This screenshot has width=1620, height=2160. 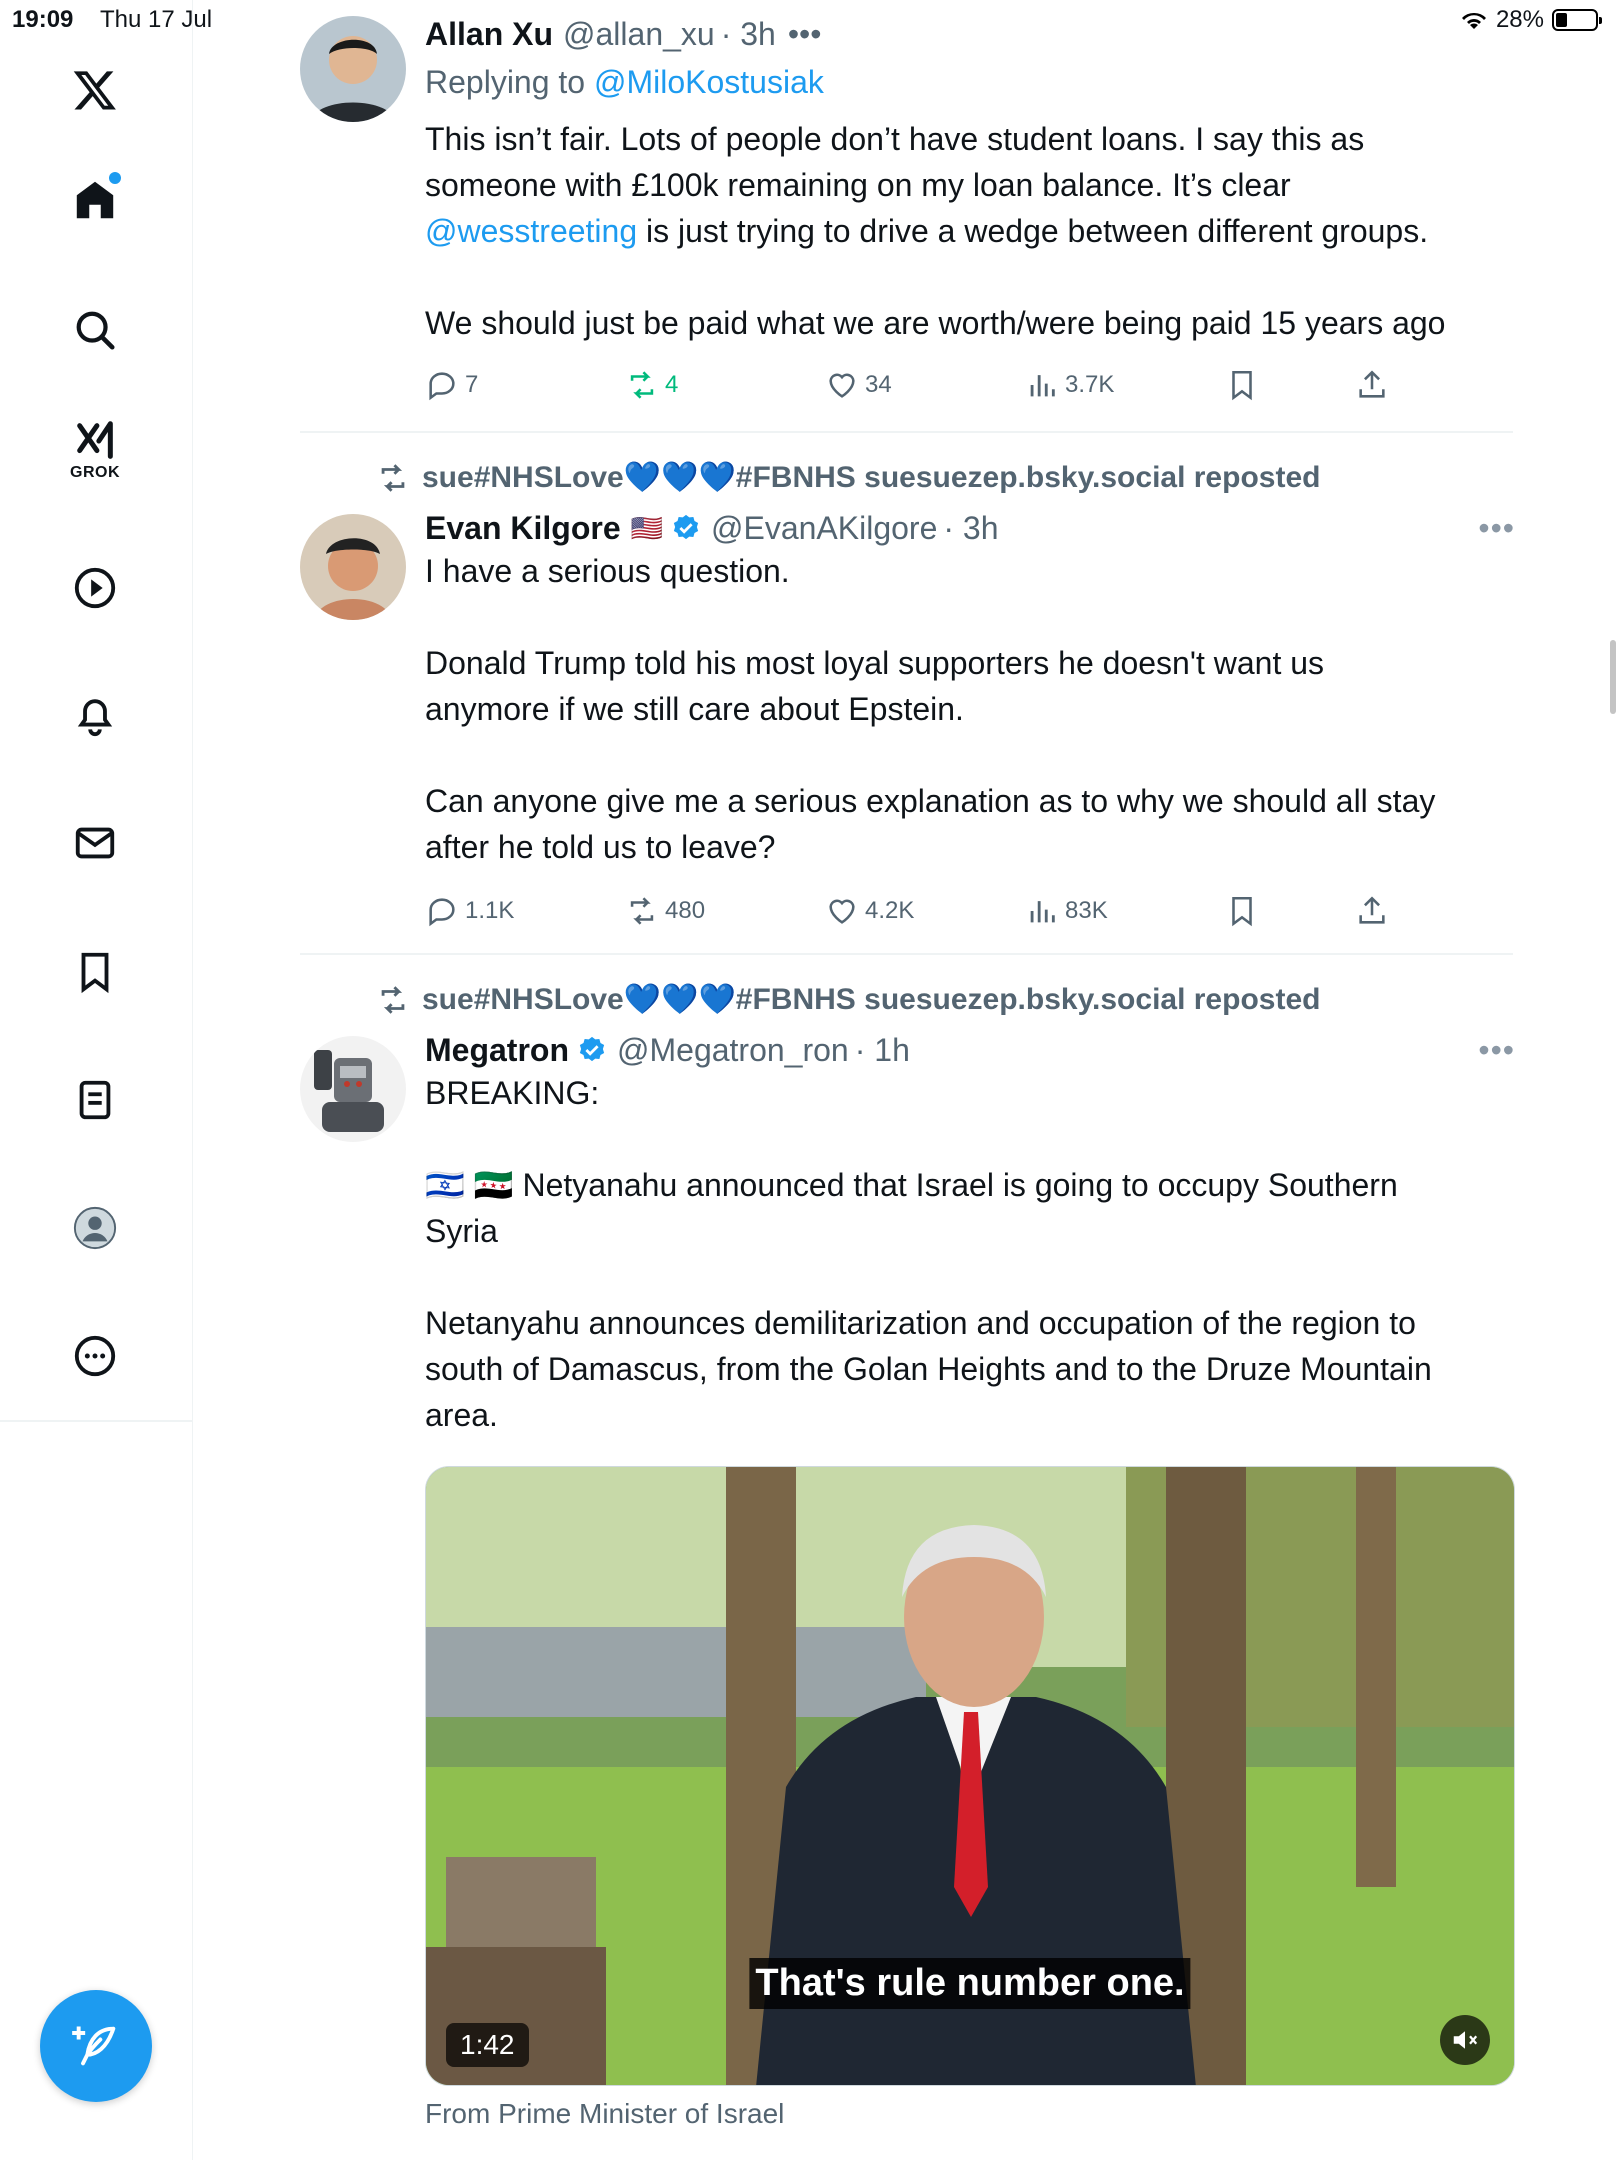 What do you see at coordinates (890, 910) in the screenshot?
I see `like-count: 4.2K` at bounding box center [890, 910].